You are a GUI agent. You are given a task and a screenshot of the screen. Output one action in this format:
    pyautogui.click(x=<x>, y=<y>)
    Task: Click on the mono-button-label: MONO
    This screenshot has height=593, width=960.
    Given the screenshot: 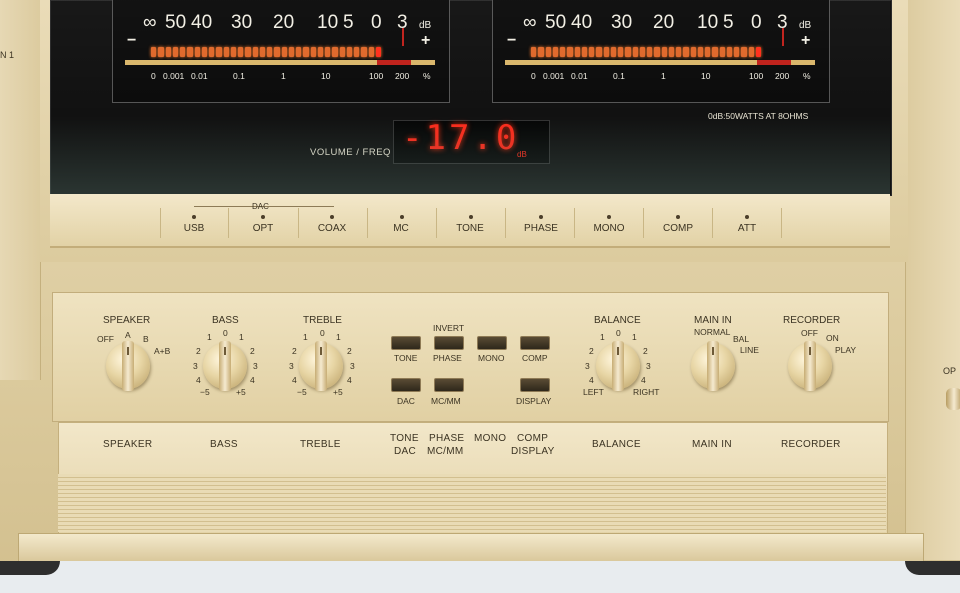 What is the action you would take?
    pyautogui.click(x=491, y=358)
    